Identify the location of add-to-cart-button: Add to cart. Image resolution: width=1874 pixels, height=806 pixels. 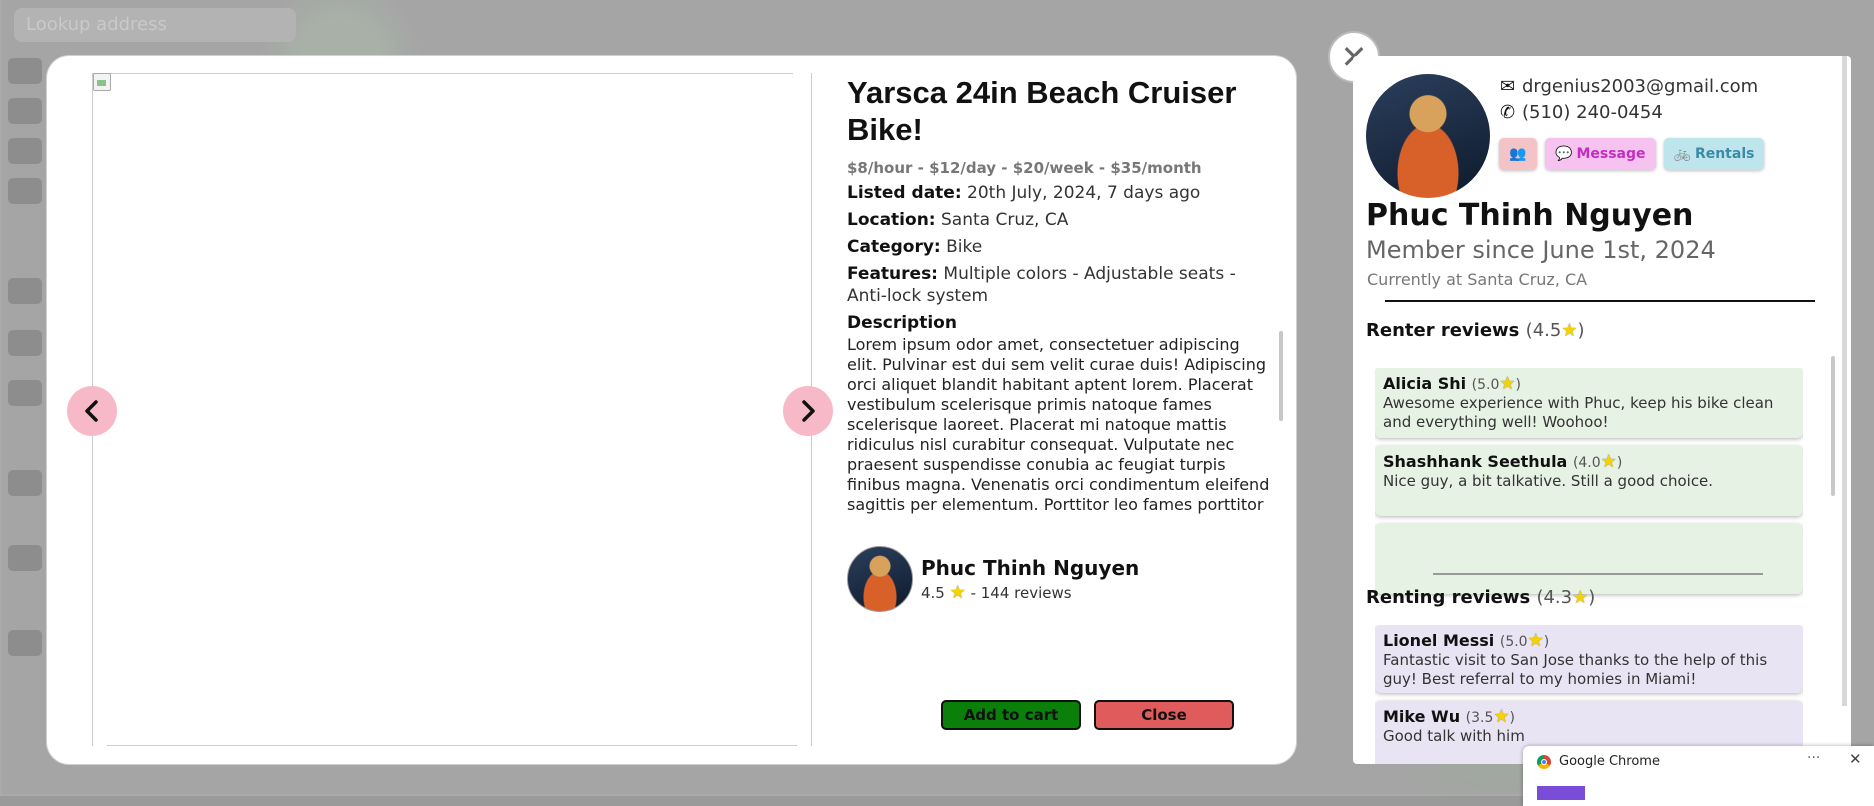
(1011, 715).